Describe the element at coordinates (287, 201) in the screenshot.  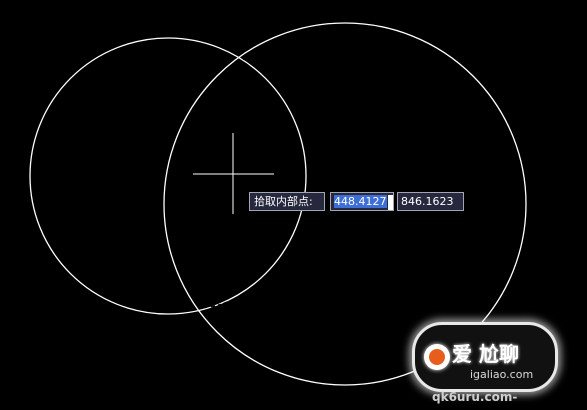
I see `prompt-label: 拾取内部点:` at that location.